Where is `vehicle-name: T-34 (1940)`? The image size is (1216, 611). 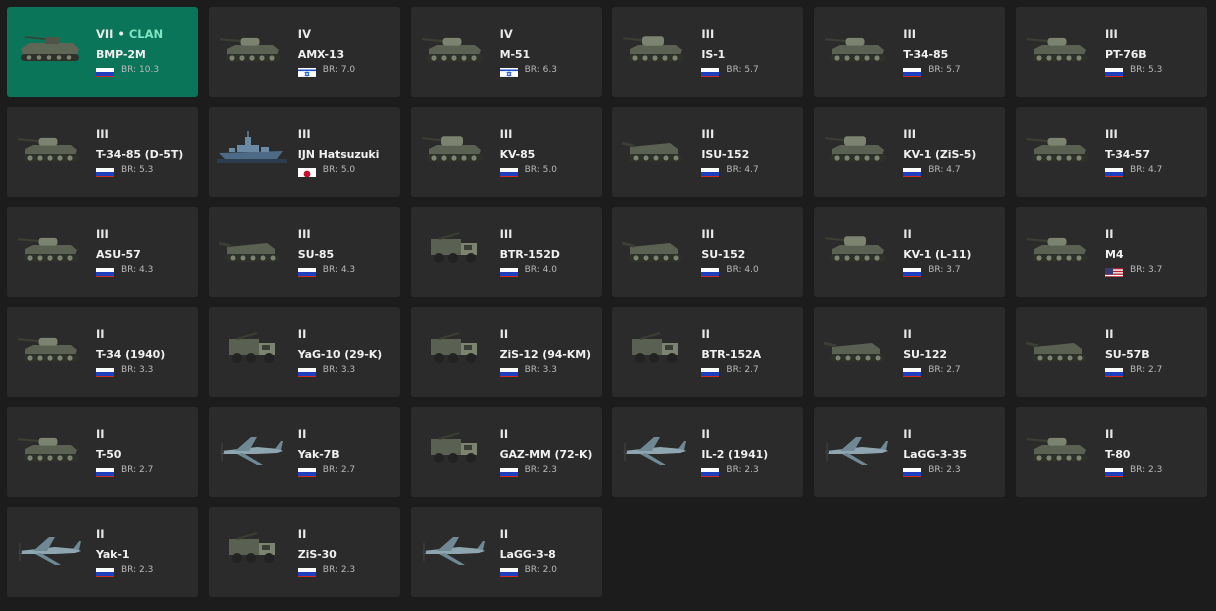 vehicle-name: T-34 (1940) is located at coordinates (130, 354).